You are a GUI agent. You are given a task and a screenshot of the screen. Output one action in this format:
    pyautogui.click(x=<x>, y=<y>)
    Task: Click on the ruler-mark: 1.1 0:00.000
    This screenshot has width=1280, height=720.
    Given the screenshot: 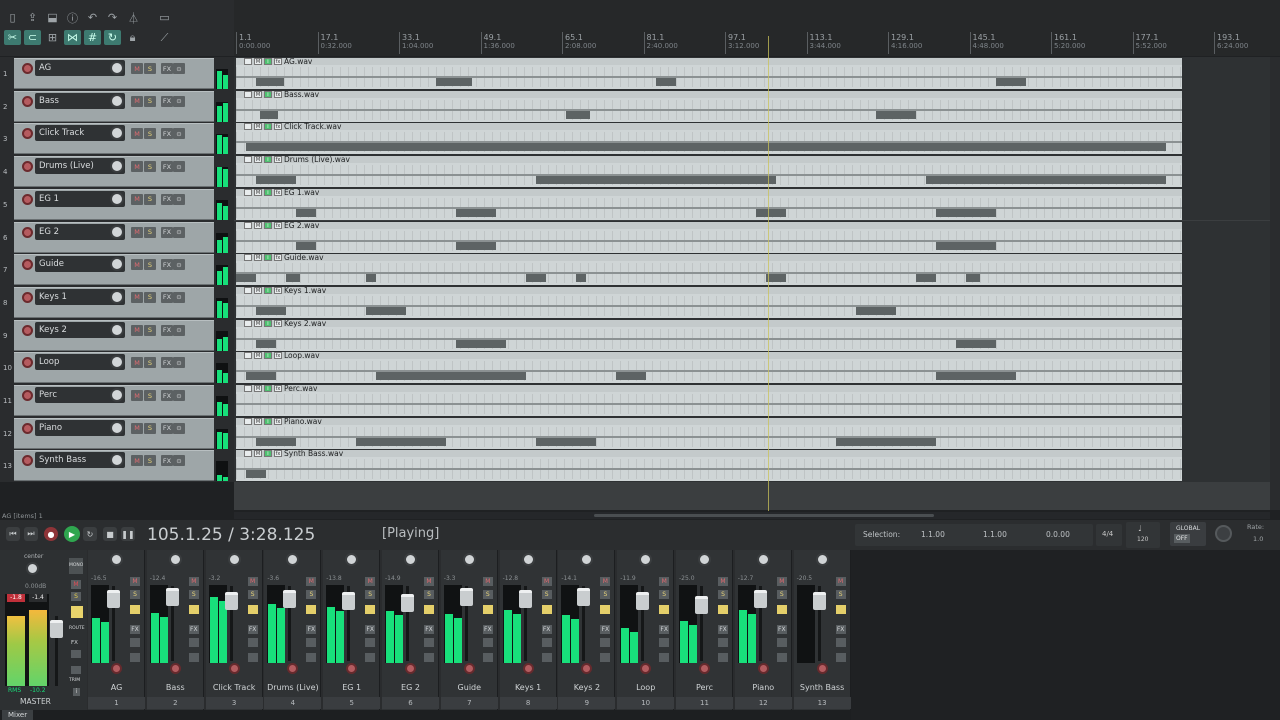 What is the action you would take?
    pyautogui.click(x=253, y=43)
    